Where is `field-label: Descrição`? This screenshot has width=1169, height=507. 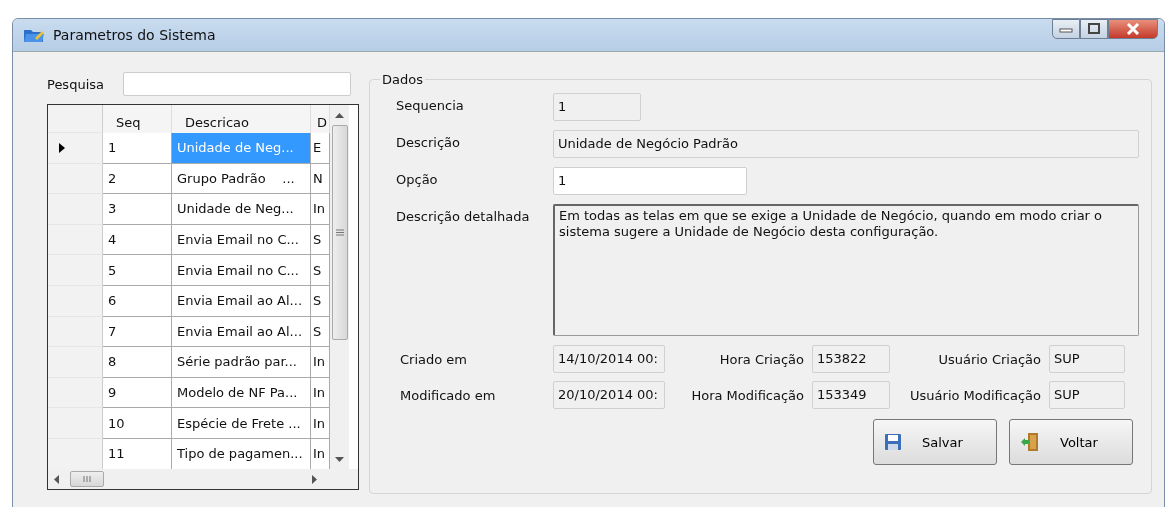 field-label: Descrição is located at coordinates (428, 142).